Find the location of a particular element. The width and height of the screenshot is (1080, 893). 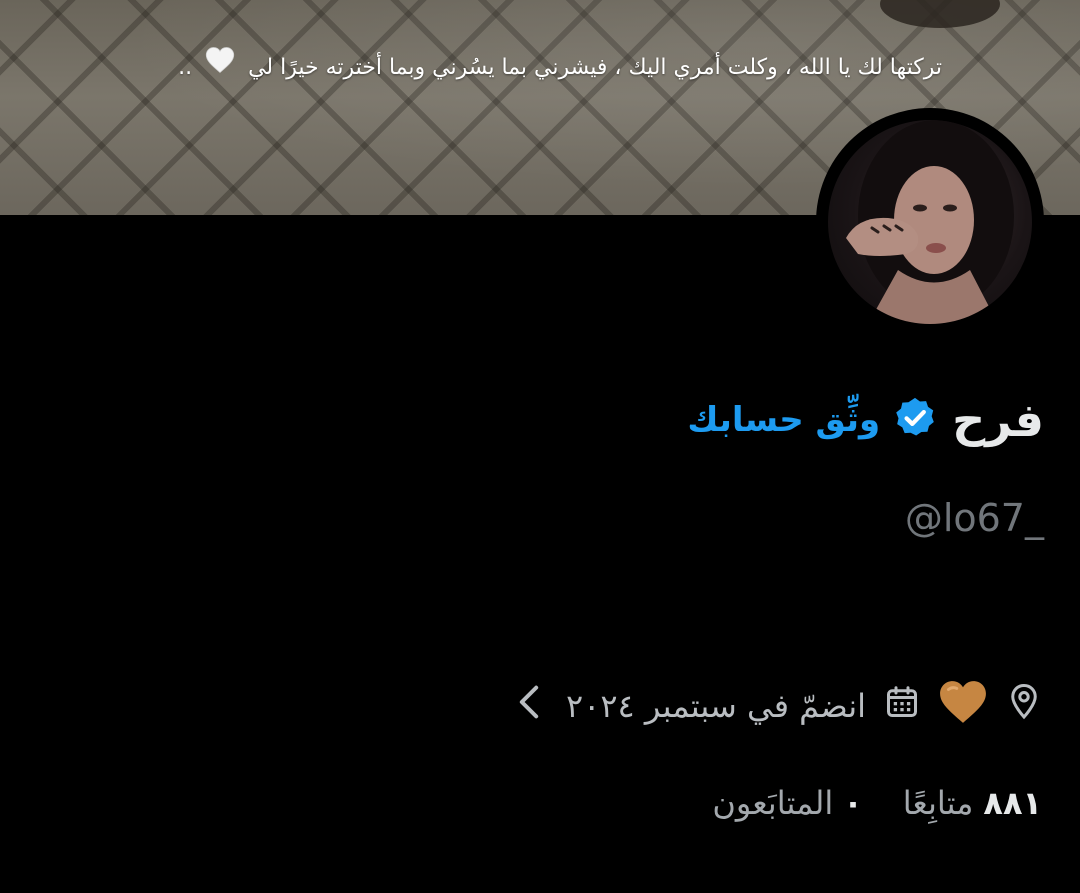

user-handle: @lo67_ is located at coordinates (974, 518).